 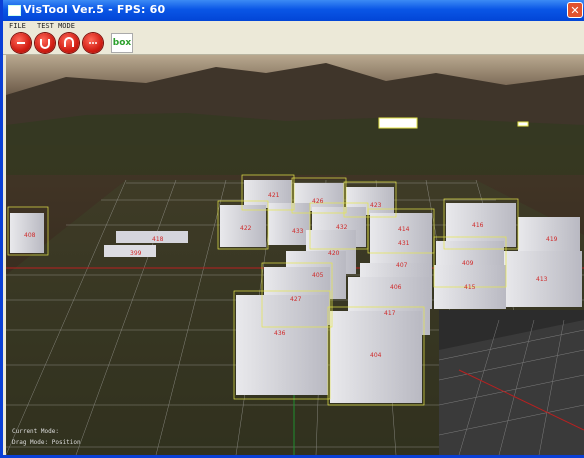 What do you see at coordinates (274, 195) in the screenshot?
I see `building-label: 421` at bounding box center [274, 195].